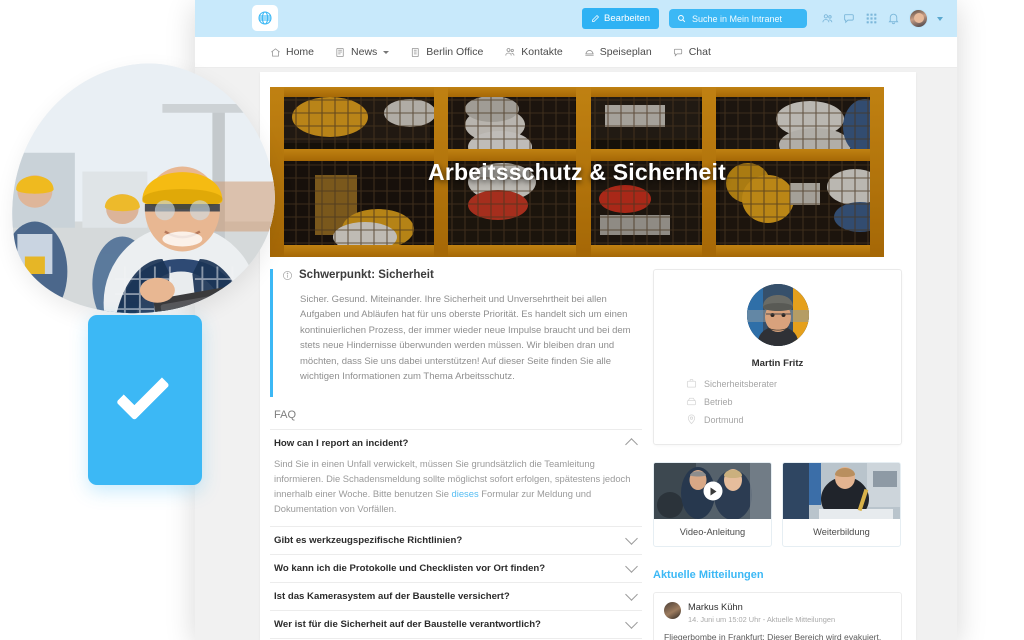  I want to click on checkmark-card, so click(145, 400).